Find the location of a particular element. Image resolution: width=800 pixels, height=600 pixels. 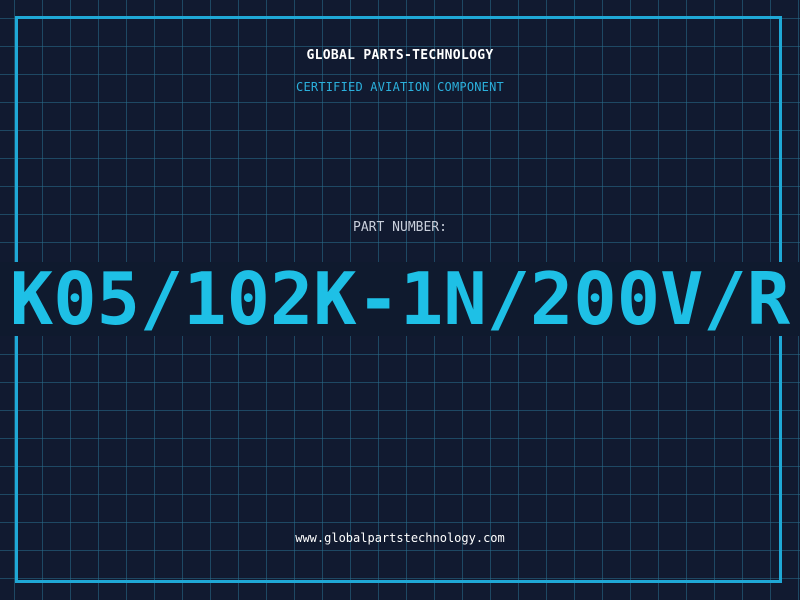

certification-tagline: CERTIFIED AVIATION COMPONENT is located at coordinates (400, 87).